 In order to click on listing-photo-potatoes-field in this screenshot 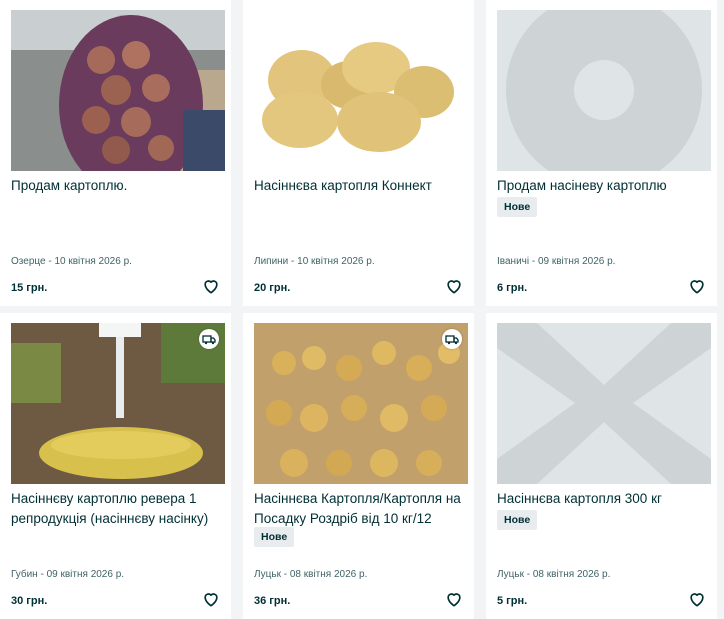, I will do `click(118, 403)`.